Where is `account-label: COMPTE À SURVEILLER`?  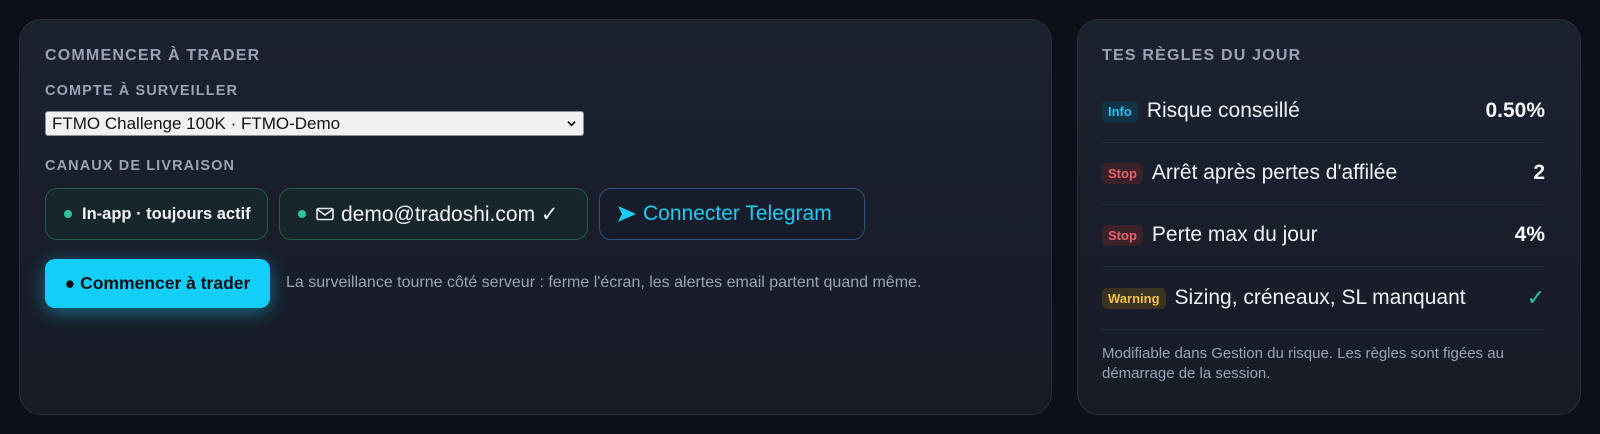 account-label: COMPTE À SURVEILLER is located at coordinates (142, 91).